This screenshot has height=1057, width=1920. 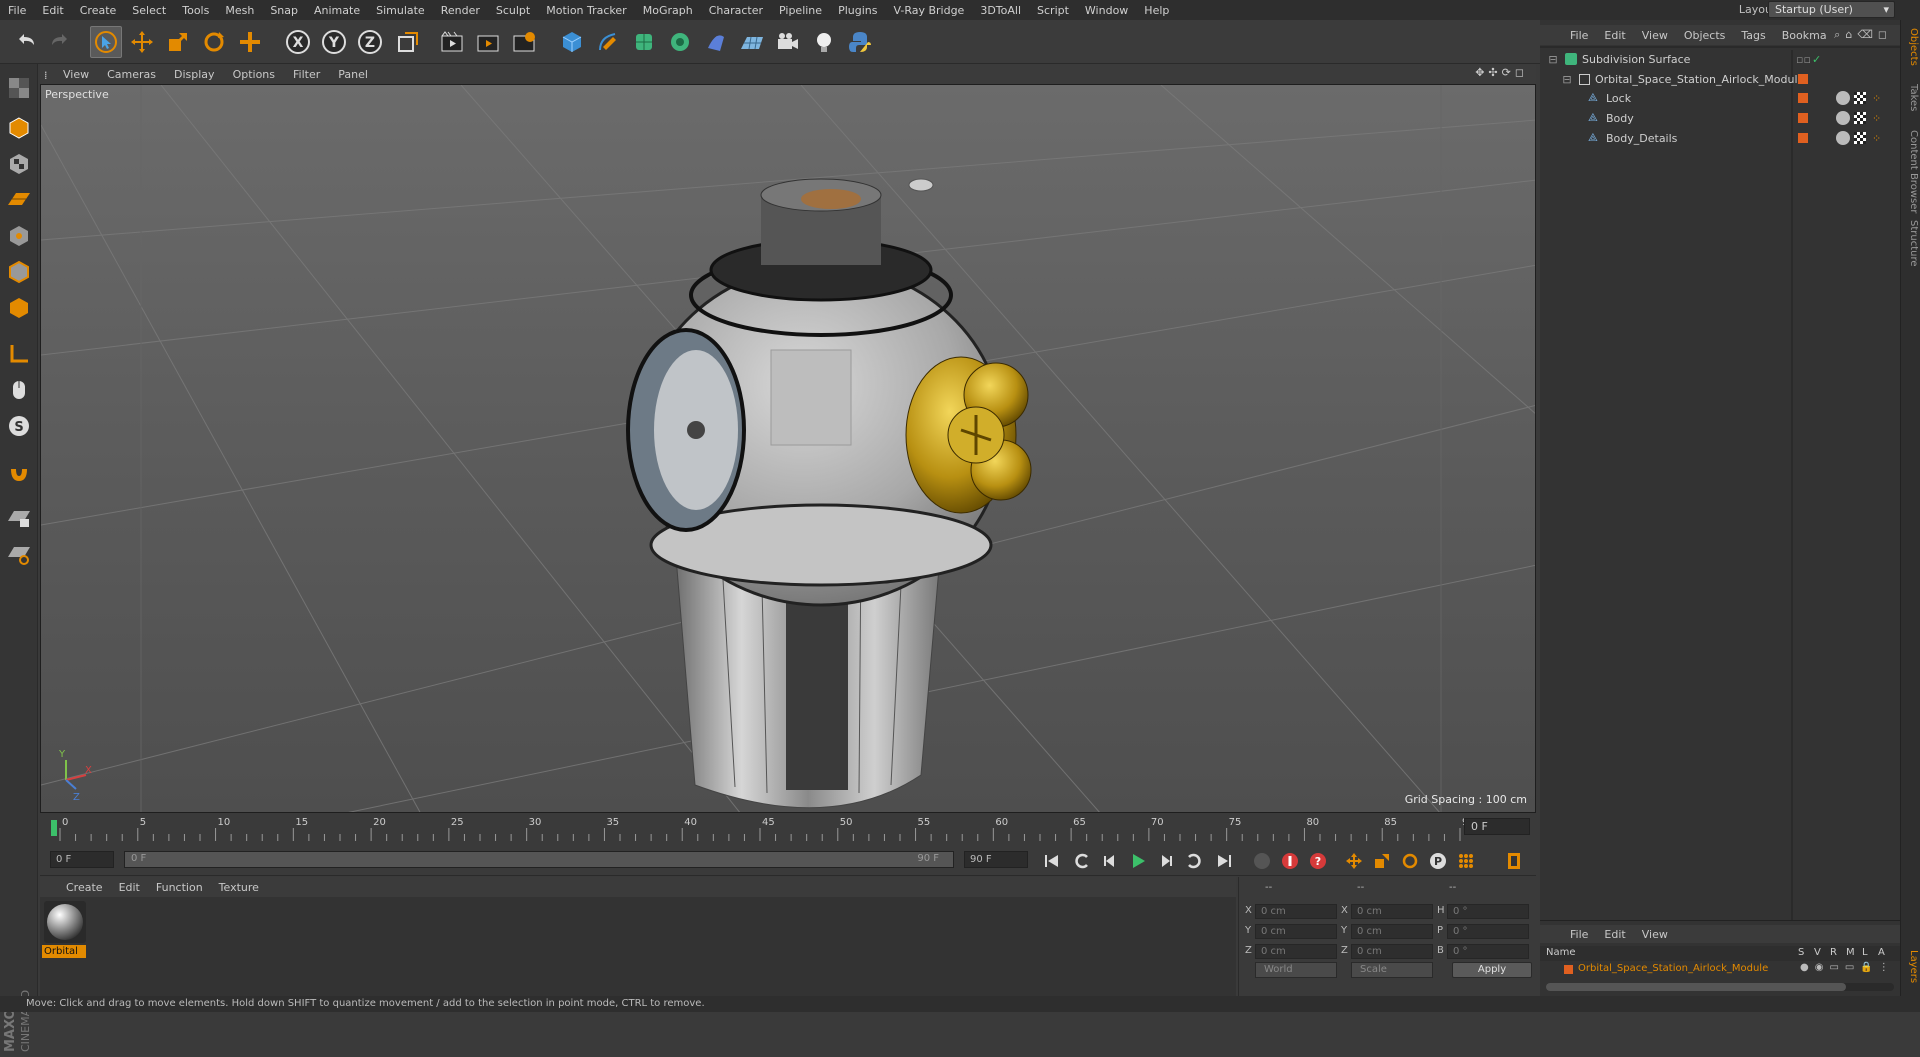 What do you see at coordinates (1392, 931) in the screenshot?
I see `size-y-field: 0 cm` at bounding box center [1392, 931].